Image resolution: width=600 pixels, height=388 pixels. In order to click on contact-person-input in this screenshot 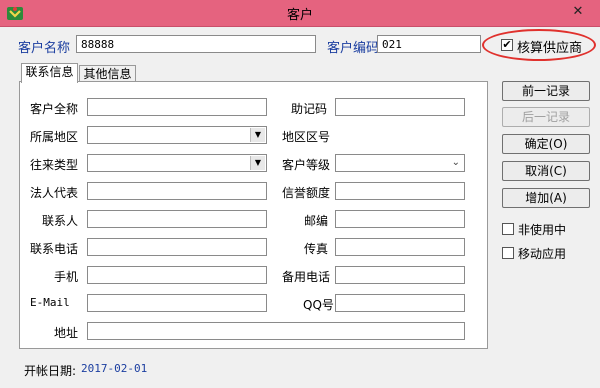, I will do `click(177, 219)`.